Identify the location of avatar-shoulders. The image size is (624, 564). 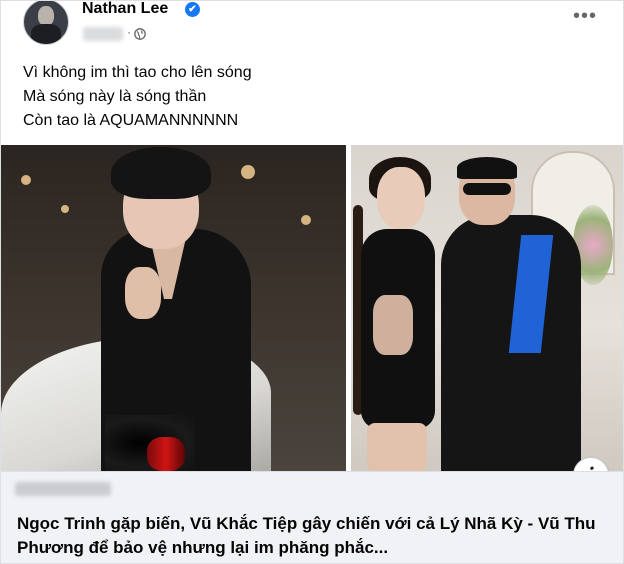
(46, 34).